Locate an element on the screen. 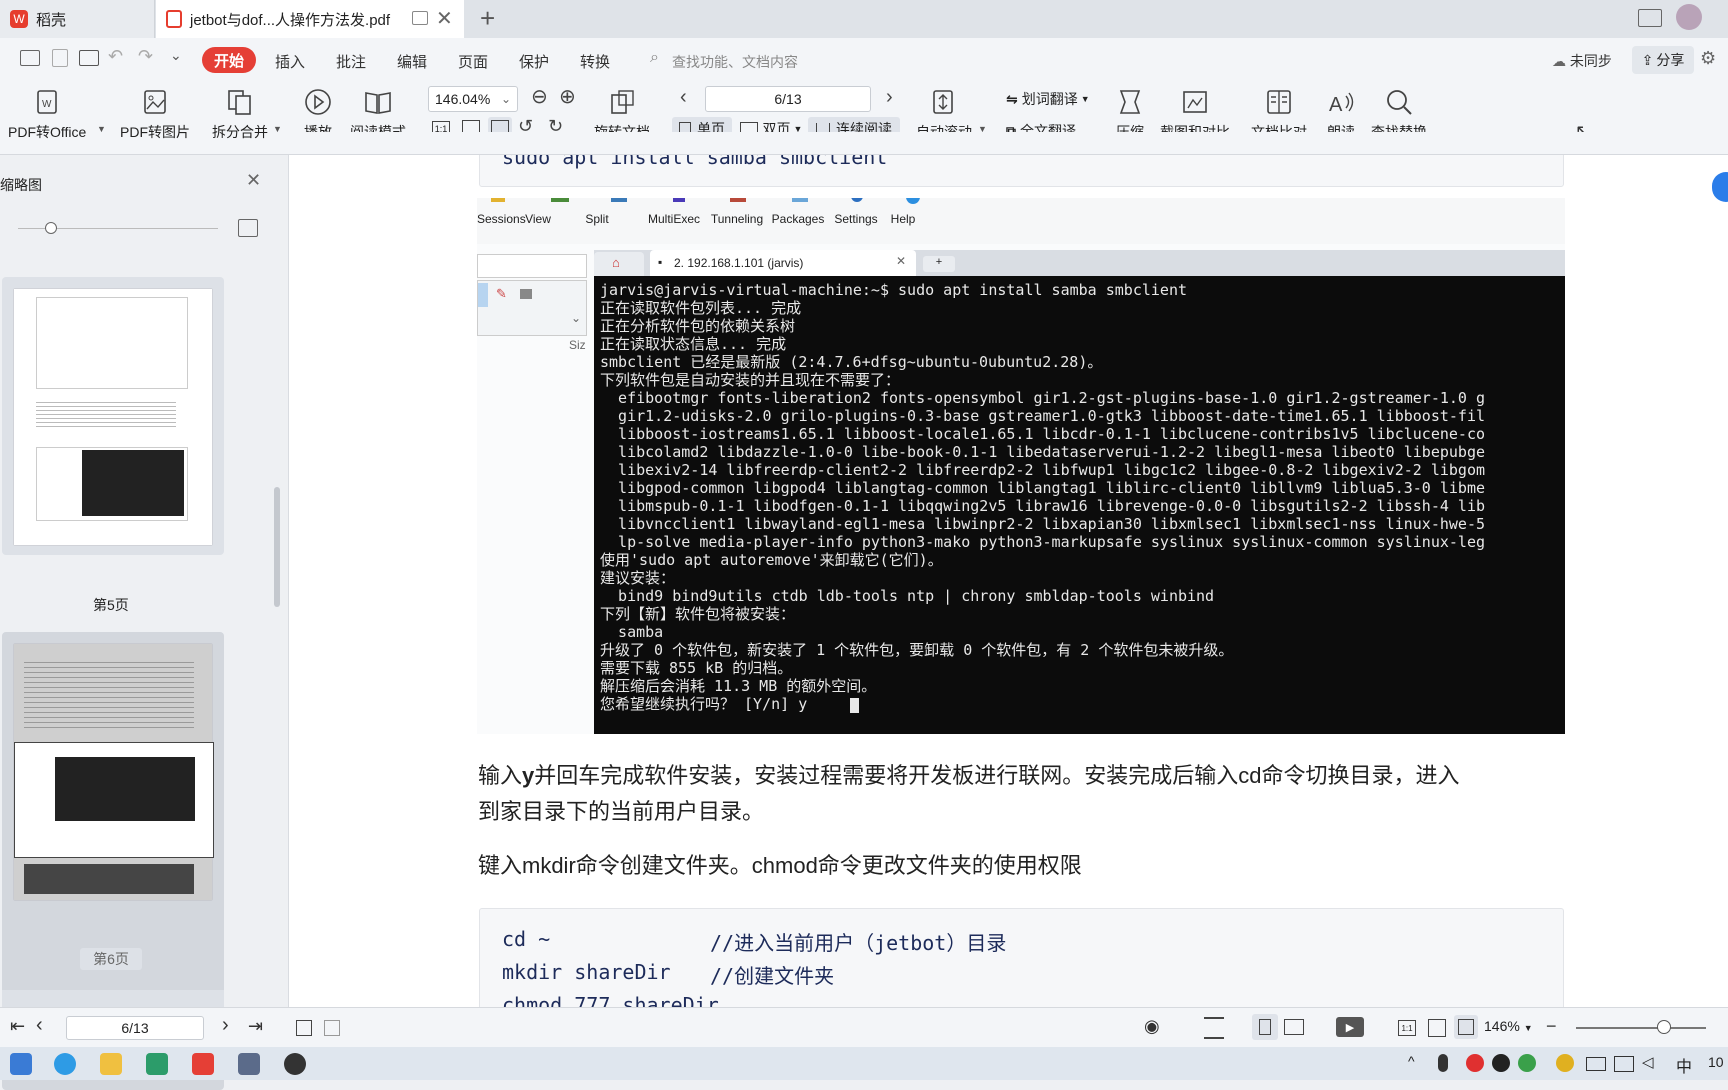  fit-width-status-icon is located at coordinates (1466, 1027).